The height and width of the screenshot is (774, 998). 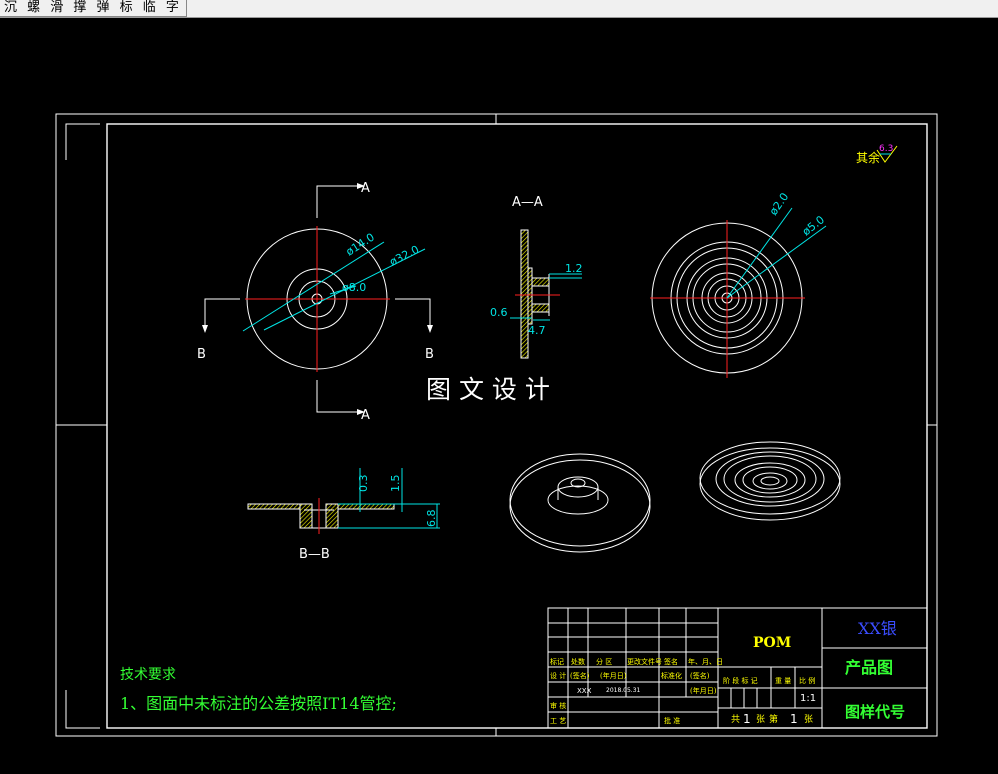 What do you see at coordinates (703, 690) in the screenshot?
I see `tb-standard-date: (年月日)` at bounding box center [703, 690].